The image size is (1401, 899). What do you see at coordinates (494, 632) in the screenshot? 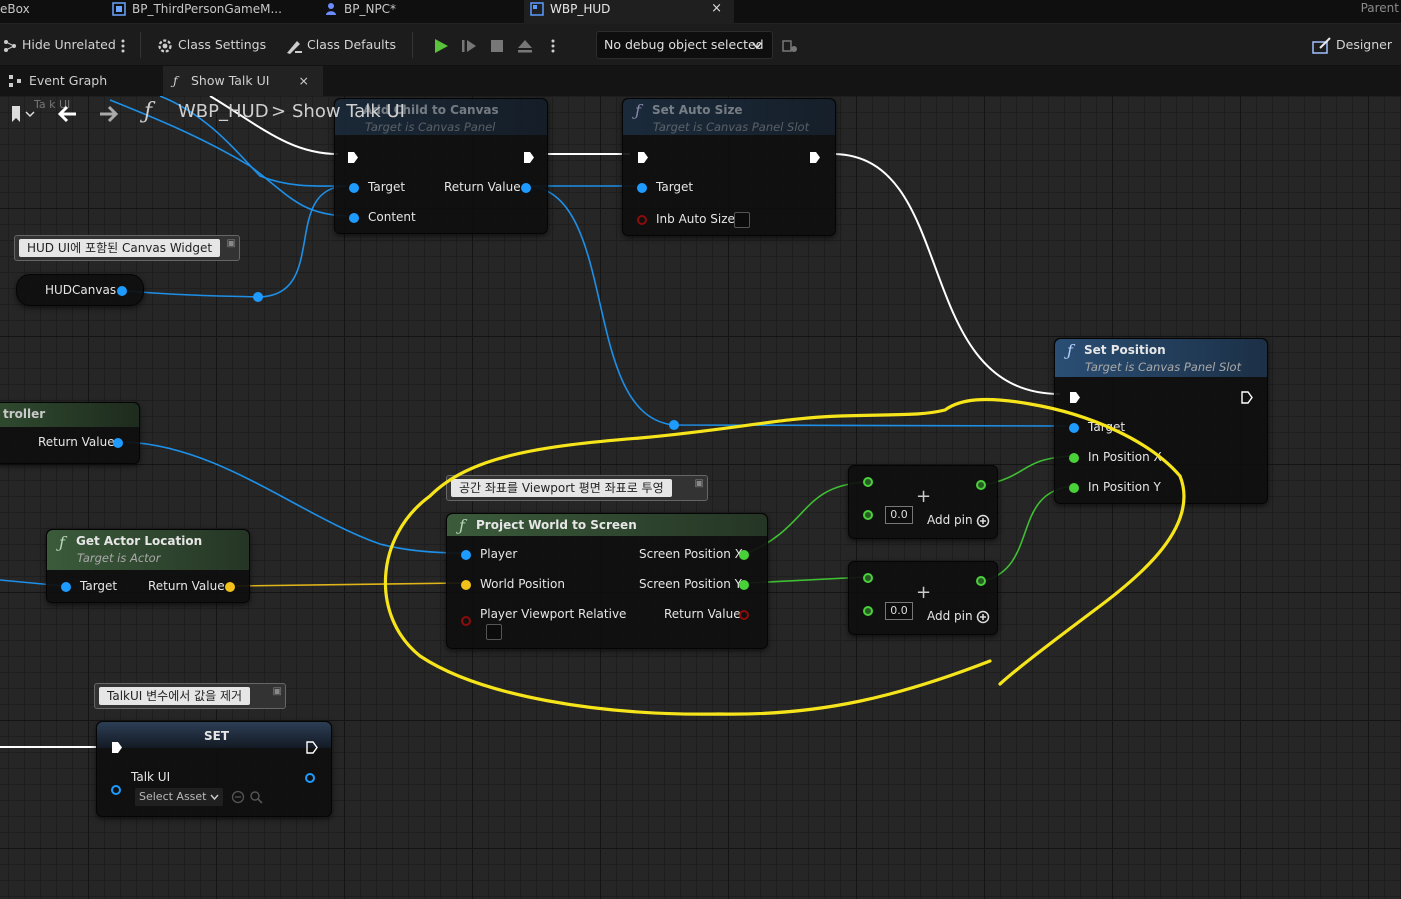
I see `viewport-relative-checkbox` at bounding box center [494, 632].